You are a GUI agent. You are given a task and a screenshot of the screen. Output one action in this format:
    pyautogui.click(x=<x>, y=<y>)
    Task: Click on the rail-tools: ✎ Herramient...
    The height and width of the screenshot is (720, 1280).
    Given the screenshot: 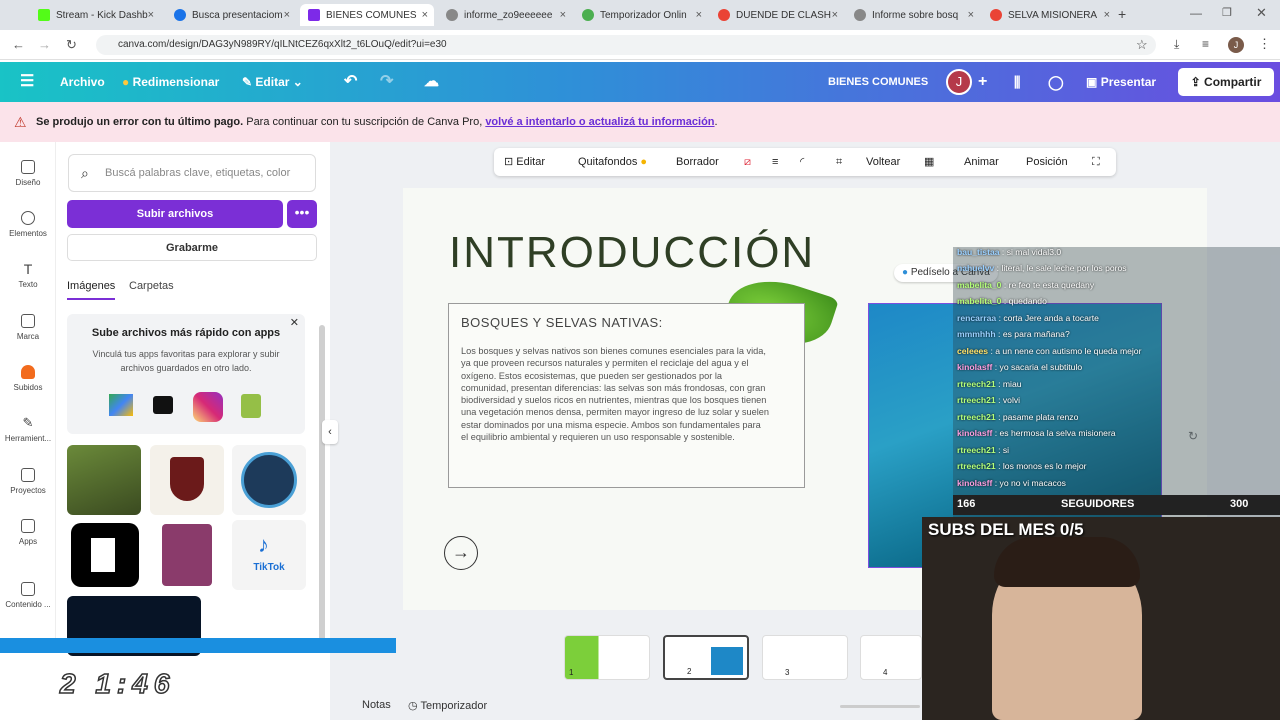 What is the action you would take?
    pyautogui.click(x=28, y=430)
    